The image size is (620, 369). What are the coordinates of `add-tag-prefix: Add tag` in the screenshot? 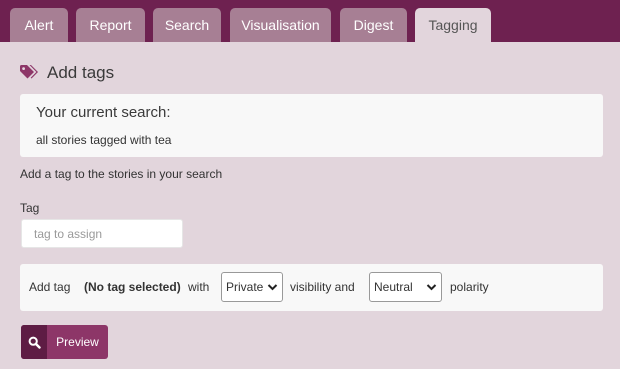 It's located at (50, 287).